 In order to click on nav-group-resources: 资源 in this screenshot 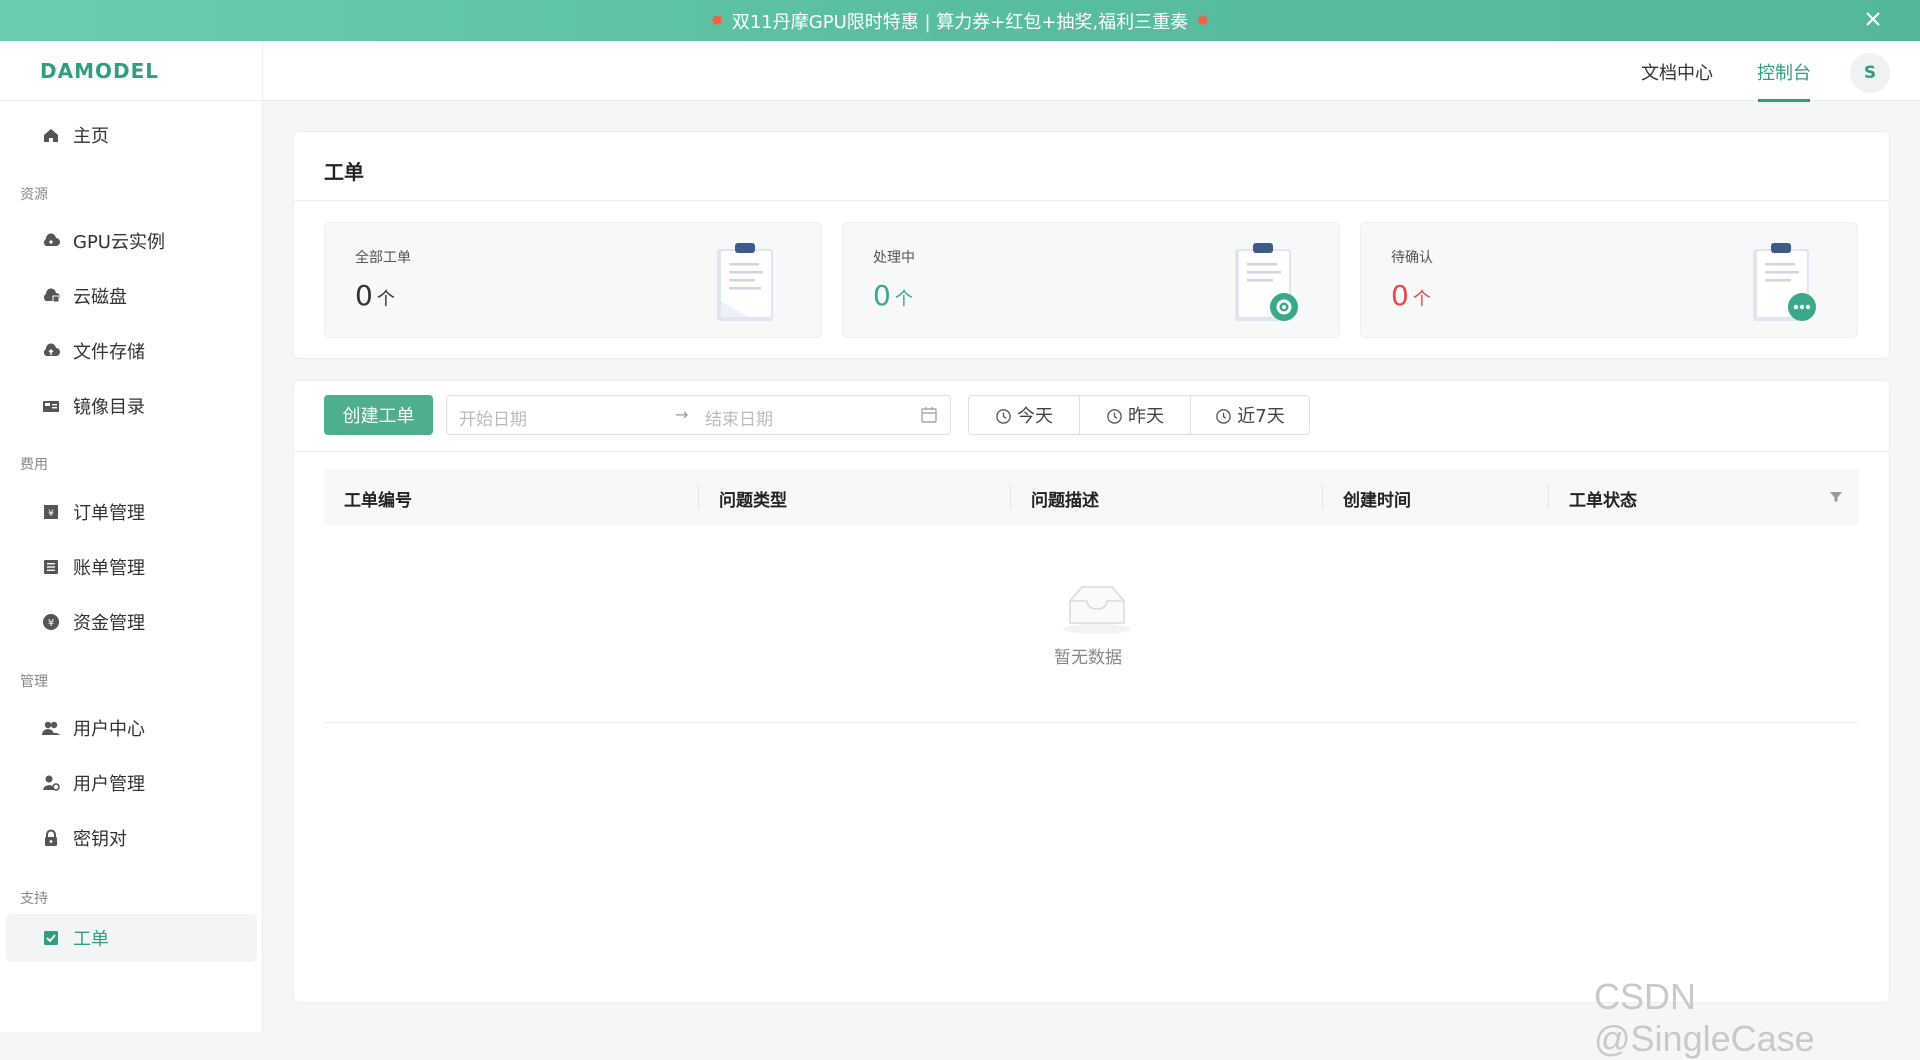, I will do `click(34, 195)`.